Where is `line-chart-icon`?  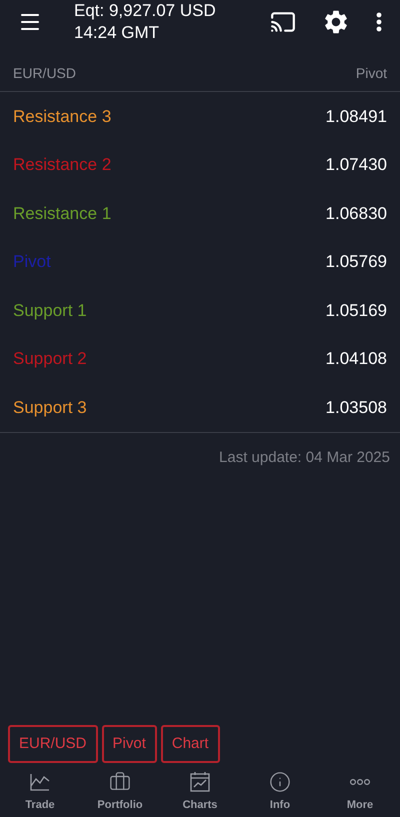 line-chart-icon is located at coordinates (40, 782).